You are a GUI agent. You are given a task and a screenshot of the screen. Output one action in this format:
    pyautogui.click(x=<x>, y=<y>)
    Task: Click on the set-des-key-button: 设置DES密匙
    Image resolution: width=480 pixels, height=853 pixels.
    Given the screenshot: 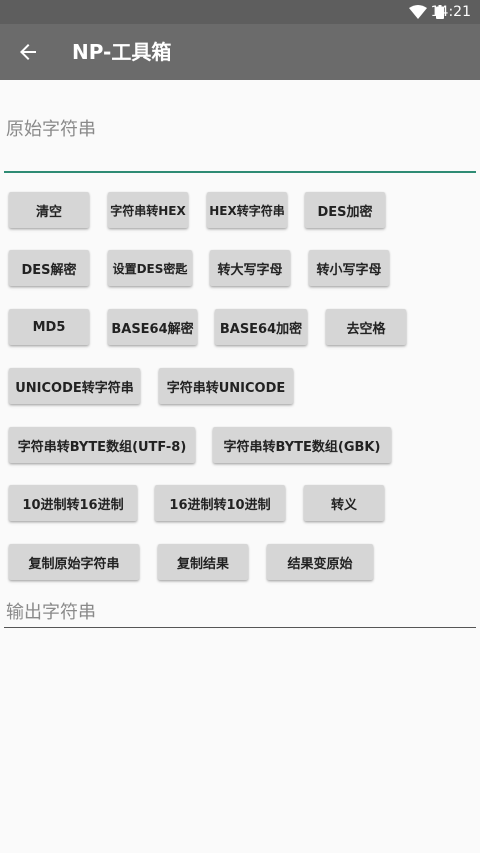 What is the action you would take?
    pyautogui.click(x=150, y=268)
    